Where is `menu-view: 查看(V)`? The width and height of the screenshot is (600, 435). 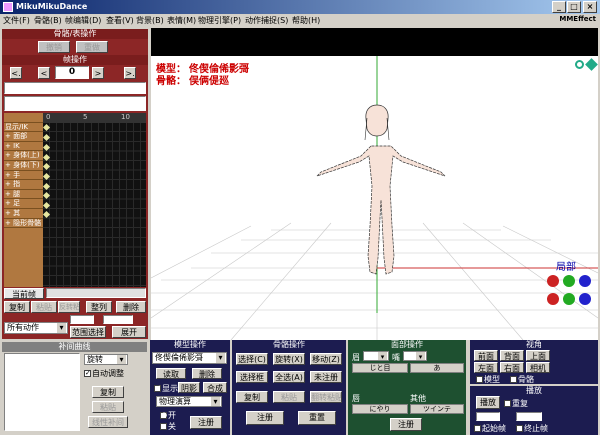
menu-view: 查看(V) is located at coordinates (120, 20).